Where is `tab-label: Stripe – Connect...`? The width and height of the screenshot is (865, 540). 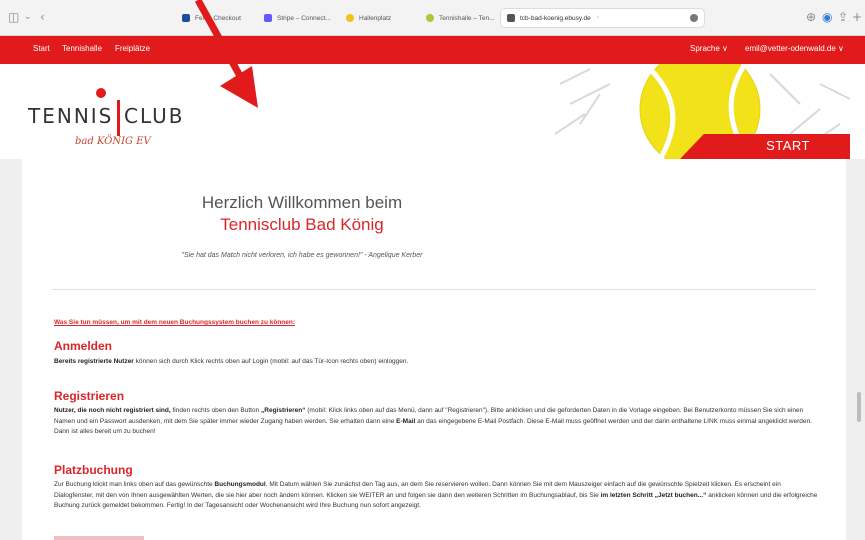
tab-label: Stripe – Connect... is located at coordinates (304, 18).